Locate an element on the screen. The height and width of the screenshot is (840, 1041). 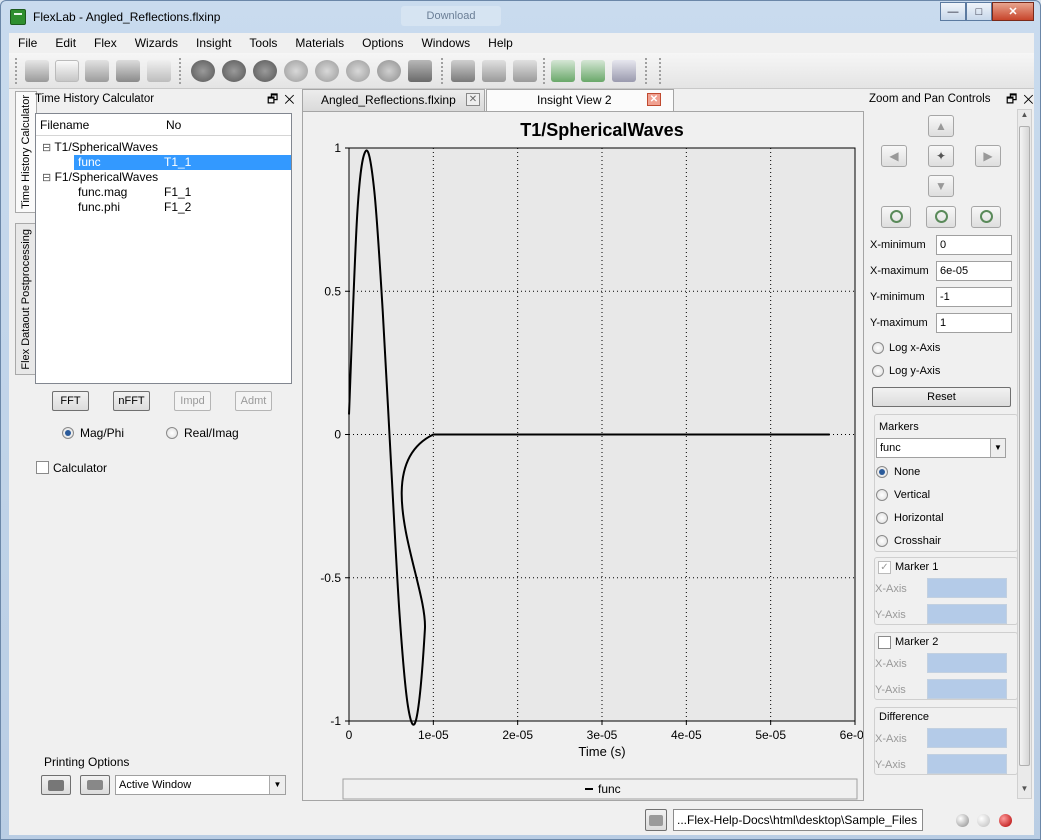
right-panel-scrollbar: ▲ ▼ is located at coordinates (1024, 454).